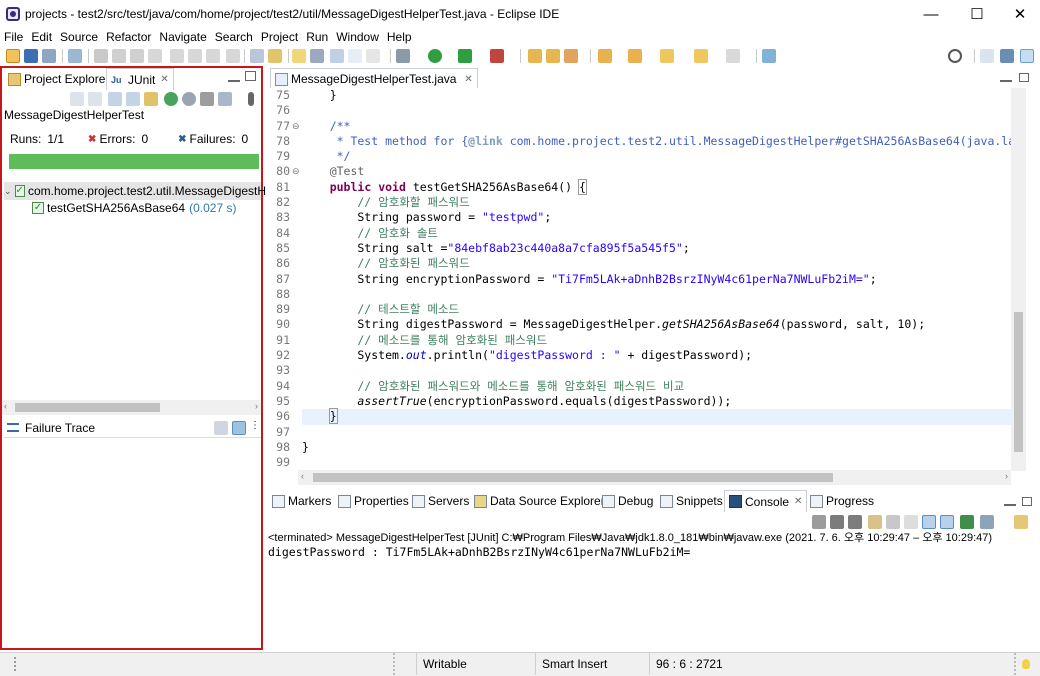  I want to click on minimize-console-icon, so click(1010, 502).